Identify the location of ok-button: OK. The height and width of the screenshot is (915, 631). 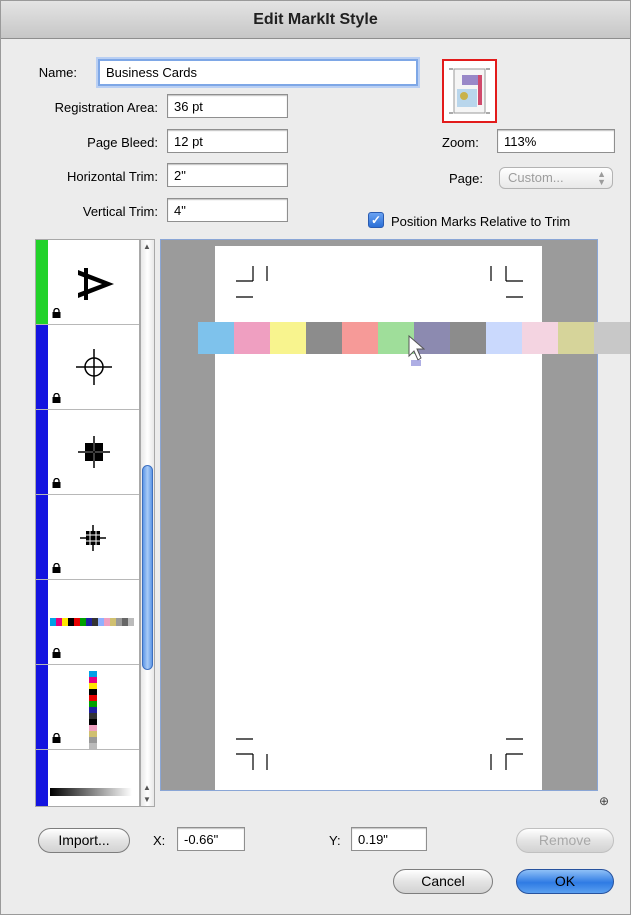
(565, 881).